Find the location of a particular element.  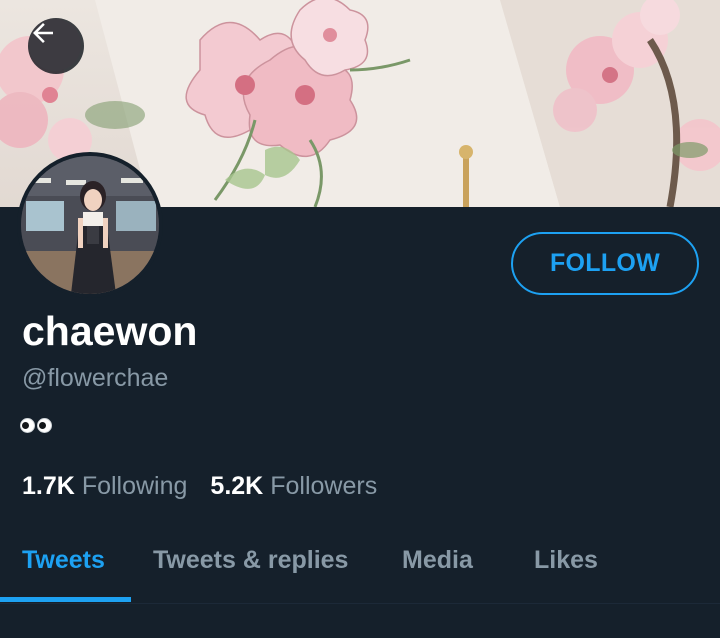

followers-stat: 5.2K Followers is located at coordinates (293, 486).